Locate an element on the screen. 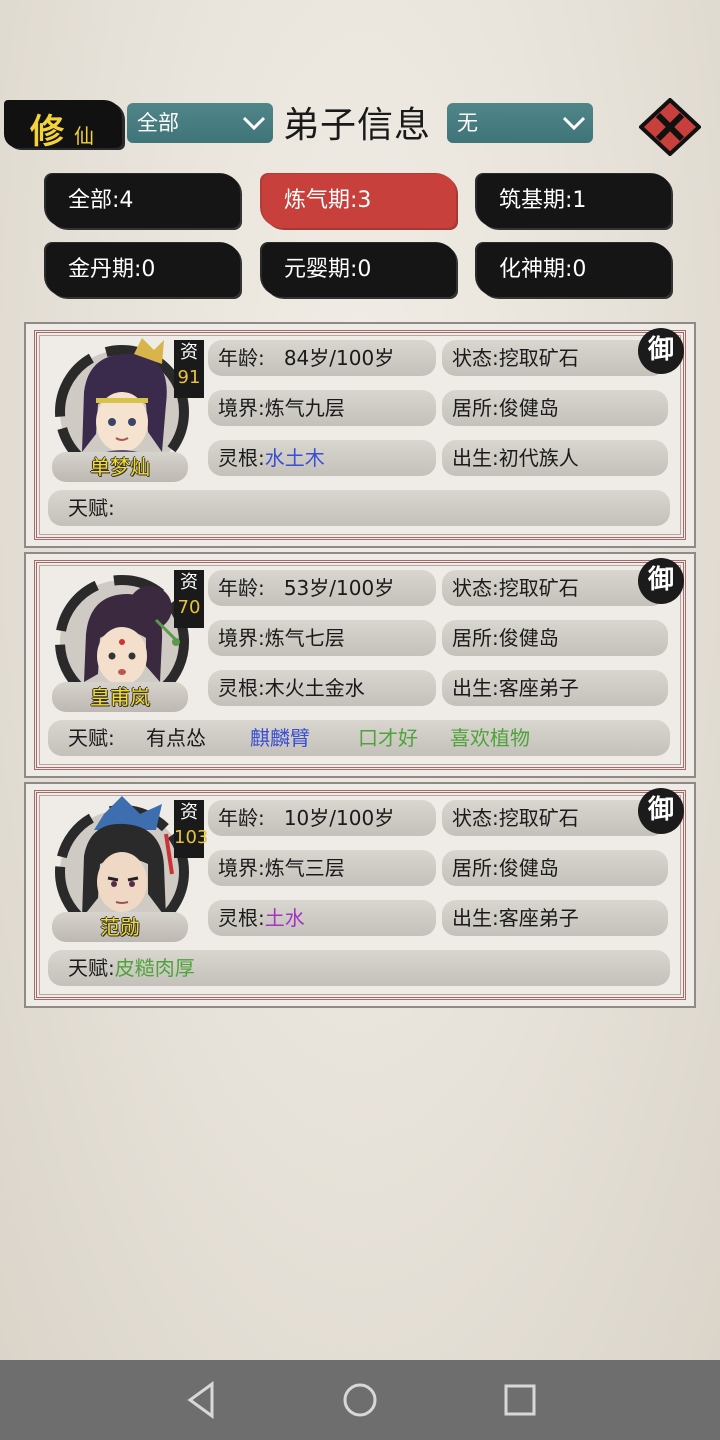 This screenshot has width=720, height=1440. tab-golden-core: 金丹期:0 is located at coordinates (143, 270).